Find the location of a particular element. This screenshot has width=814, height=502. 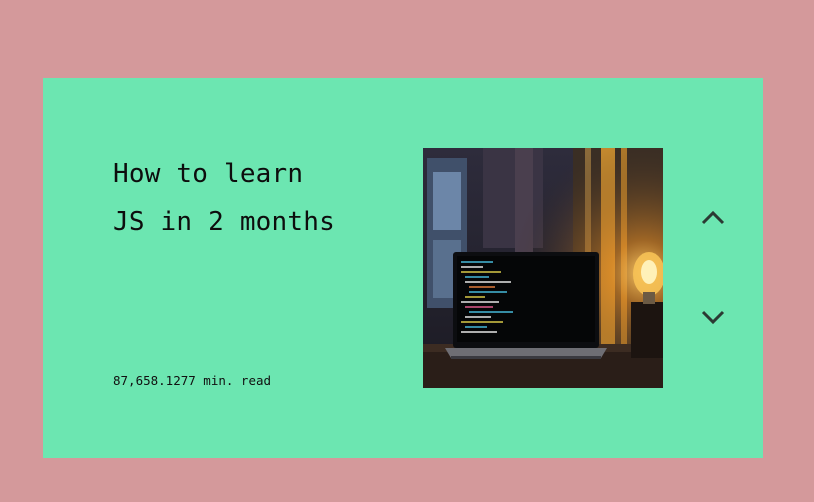

previous-article-button is located at coordinates (713, 218).